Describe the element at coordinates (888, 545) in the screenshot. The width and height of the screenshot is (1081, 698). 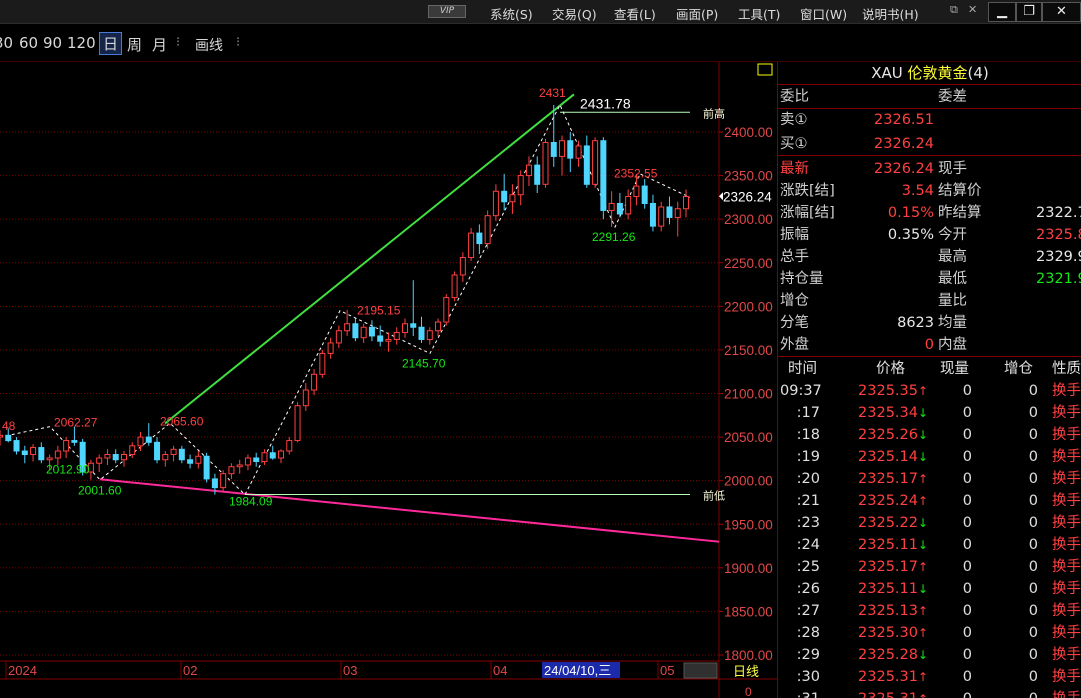
I see `tick-price: 2325.11` at that location.